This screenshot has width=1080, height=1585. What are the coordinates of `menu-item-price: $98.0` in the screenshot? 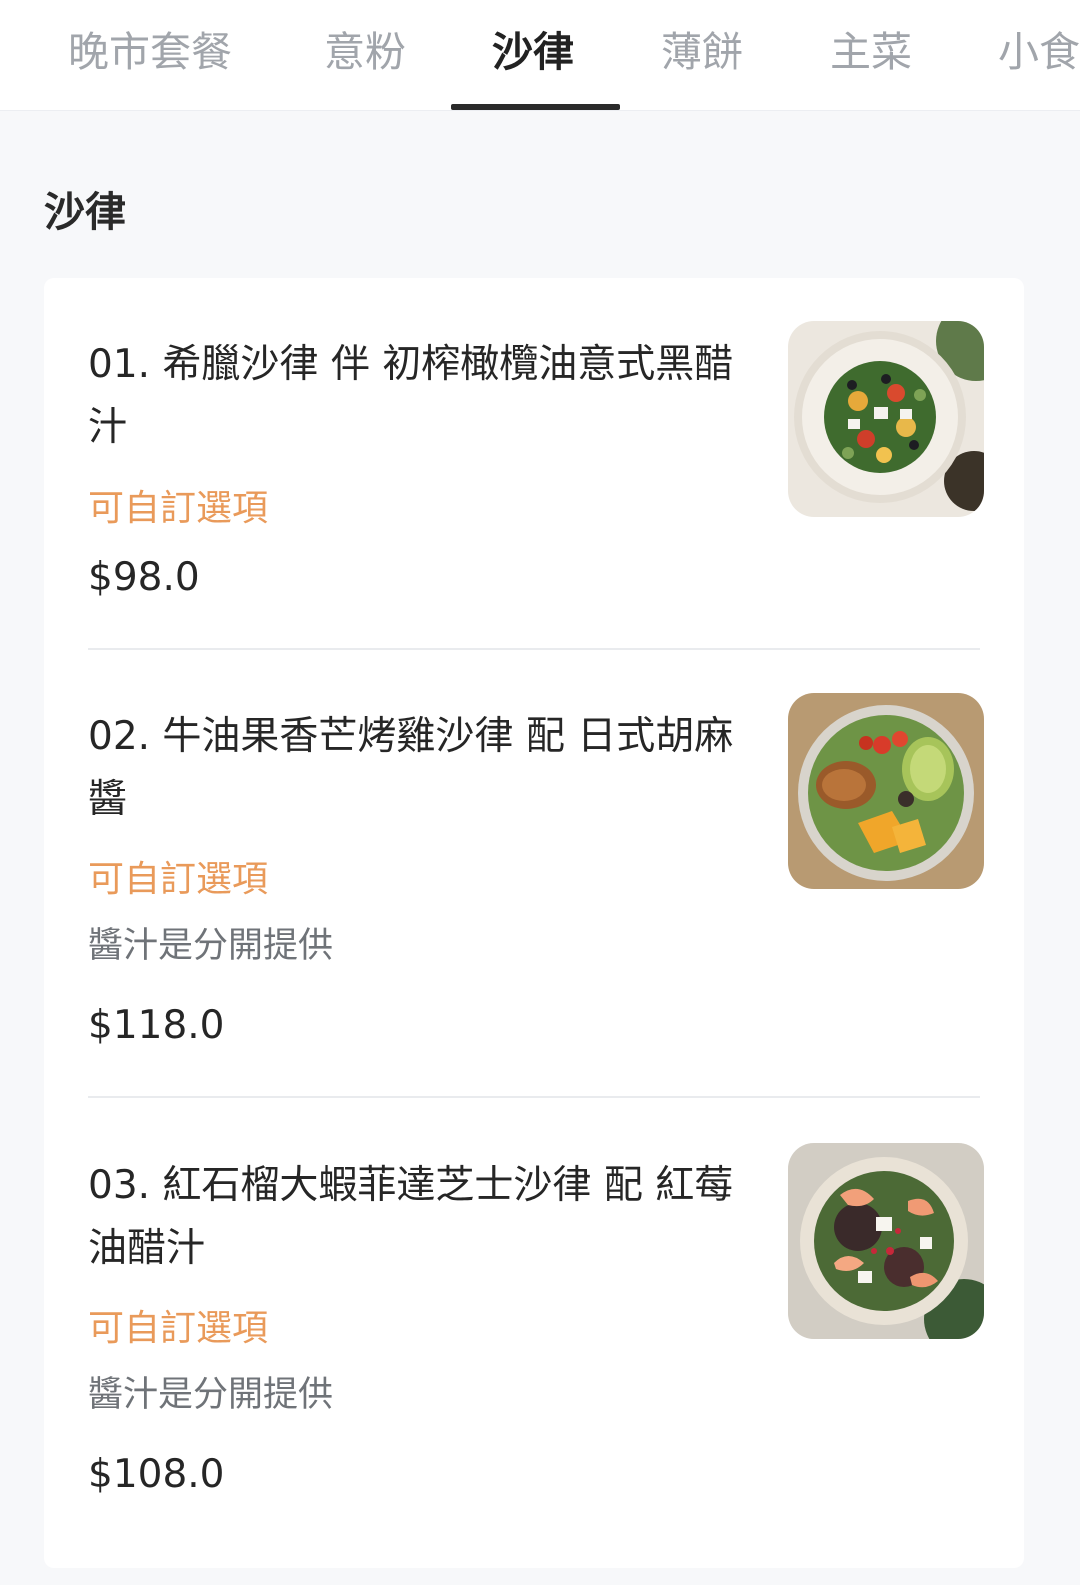 It's located at (144, 577).